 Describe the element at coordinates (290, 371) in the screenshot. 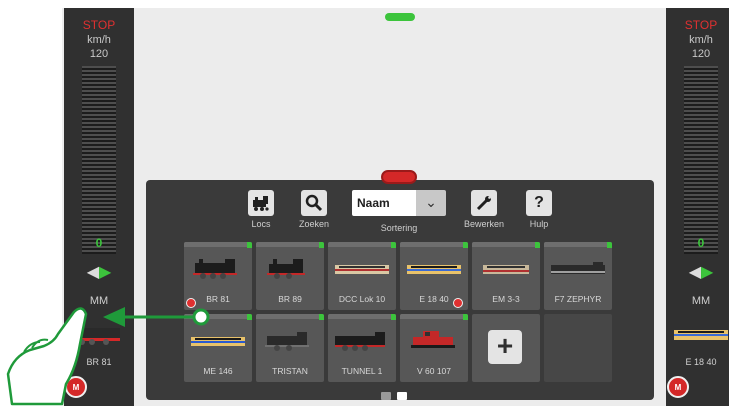

I see `loco-tile-name: TRISTAN` at that location.